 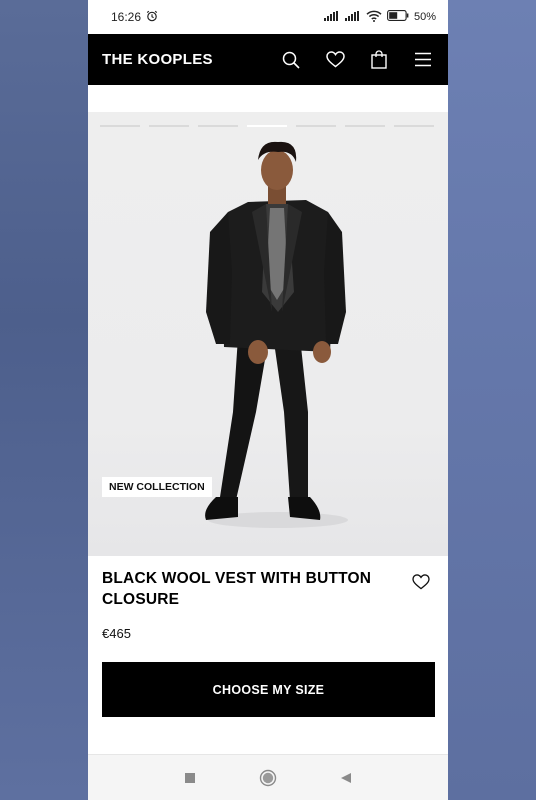 What do you see at coordinates (268, 59) in the screenshot?
I see `site-header: THE KOOPLES` at bounding box center [268, 59].